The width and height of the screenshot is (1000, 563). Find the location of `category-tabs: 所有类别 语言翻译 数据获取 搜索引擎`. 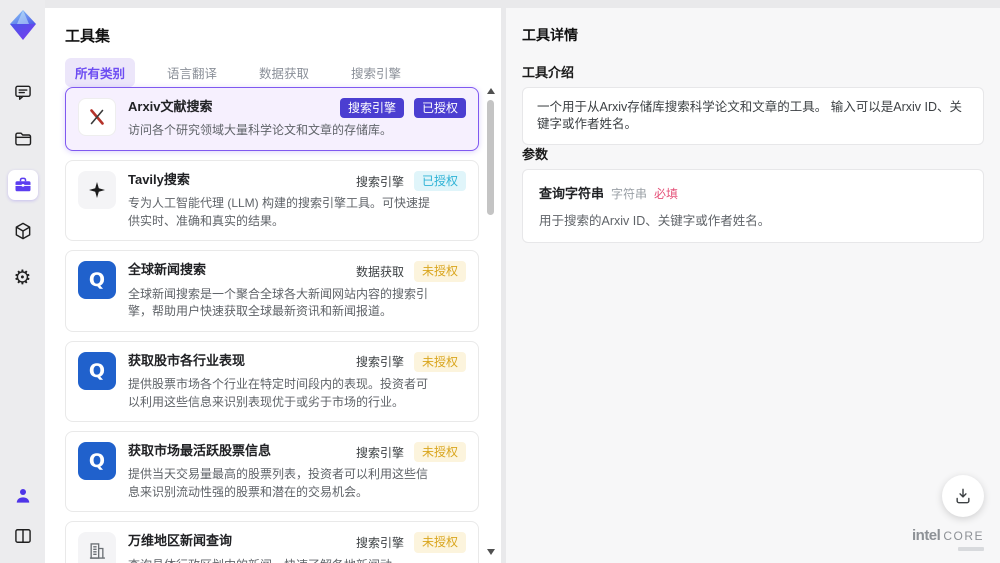

category-tabs: 所有类别 语言翻译 数据获取 搜索引擎 is located at coordinates (238, 72).